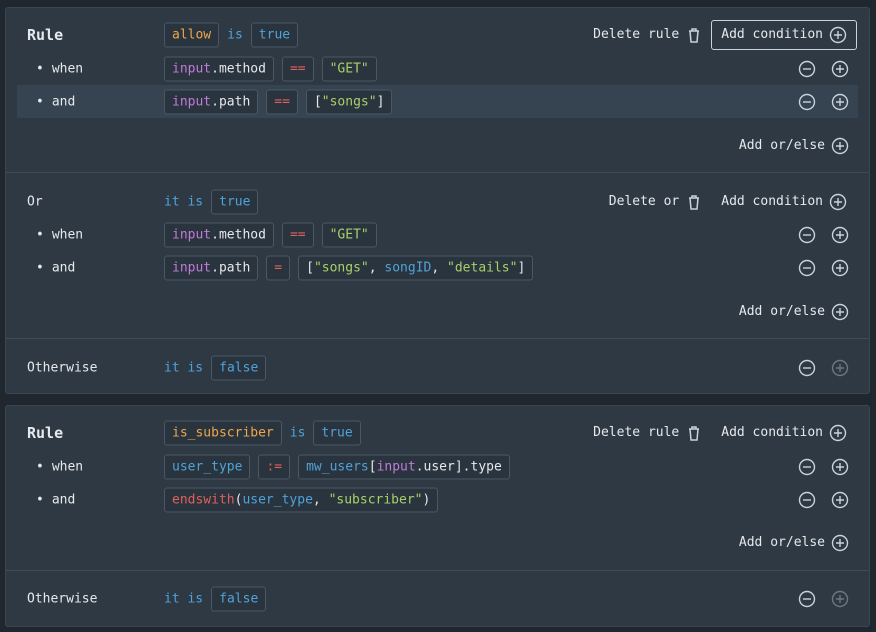  What do you see at coordinates (694, 35) in the screenshot?
I see `trash-icon` at bounding box center [694, 35].